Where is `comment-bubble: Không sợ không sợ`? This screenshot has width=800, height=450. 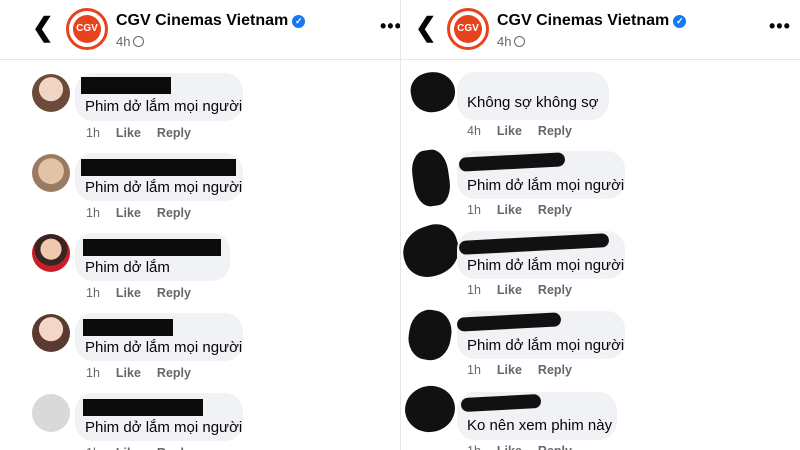
comment-bubble: Không sợ không sợ is located at coordinates (533, 96).